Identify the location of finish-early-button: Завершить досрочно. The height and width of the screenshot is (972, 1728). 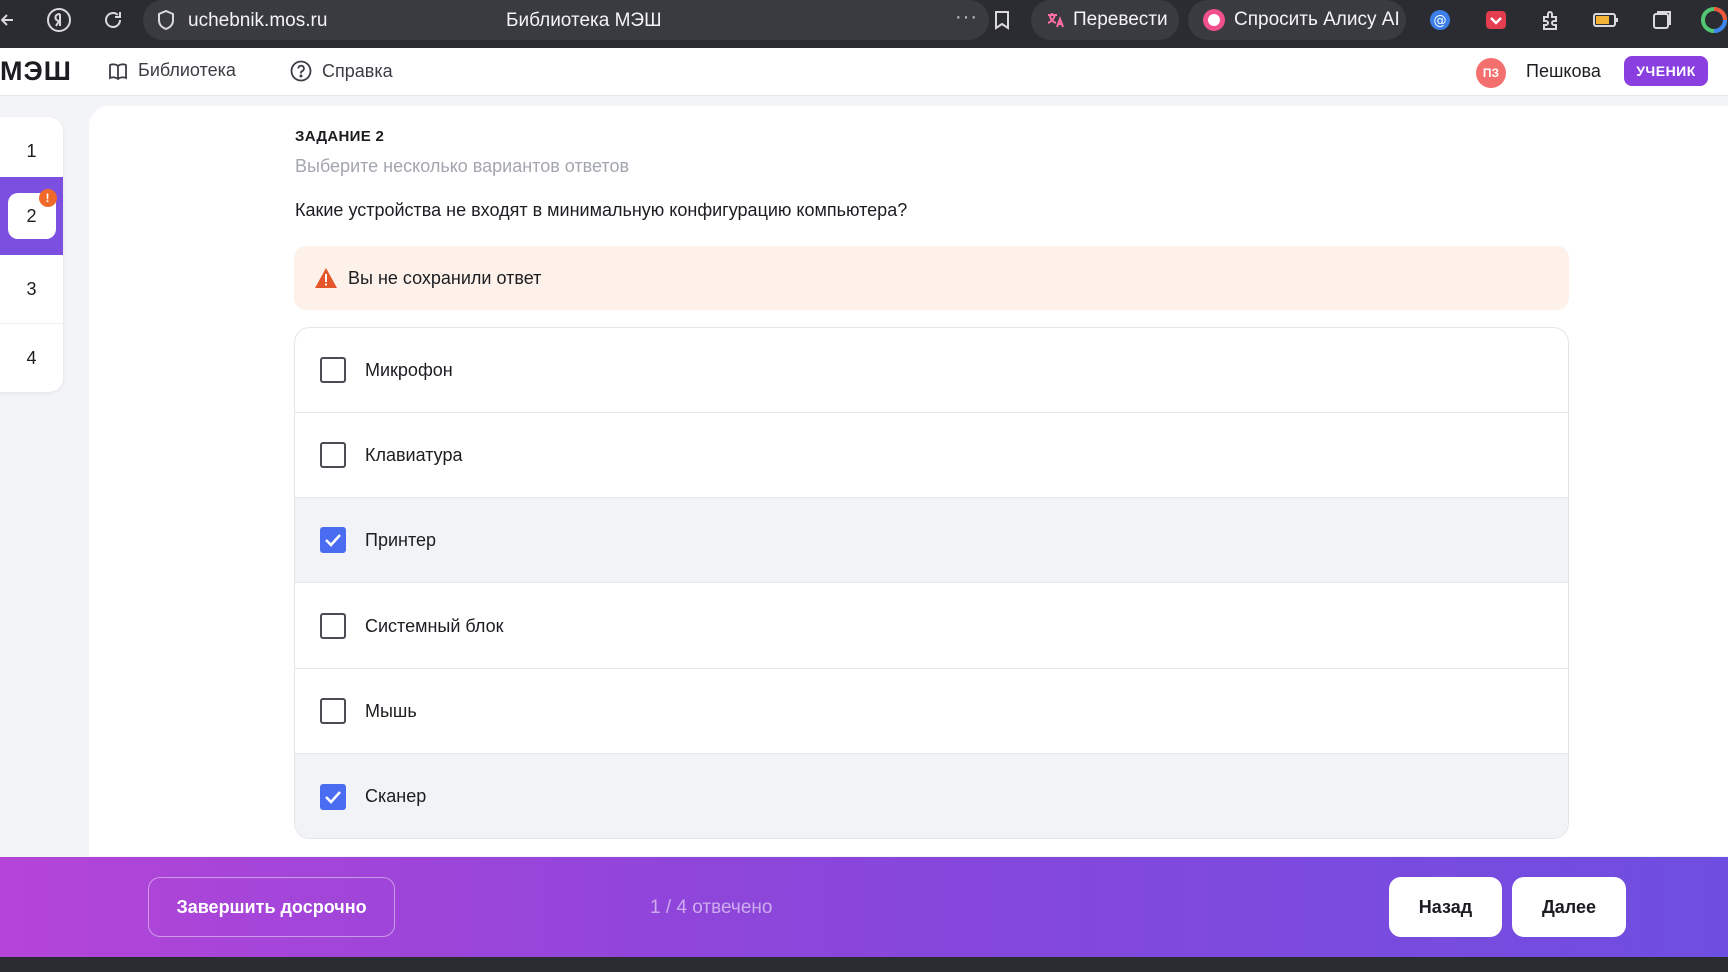
(271, 907).